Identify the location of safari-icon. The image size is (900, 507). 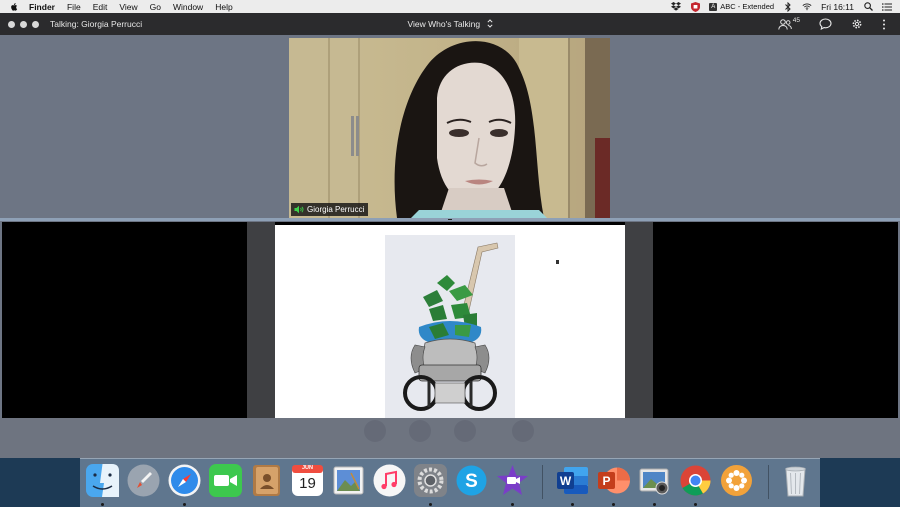
(184, 480).